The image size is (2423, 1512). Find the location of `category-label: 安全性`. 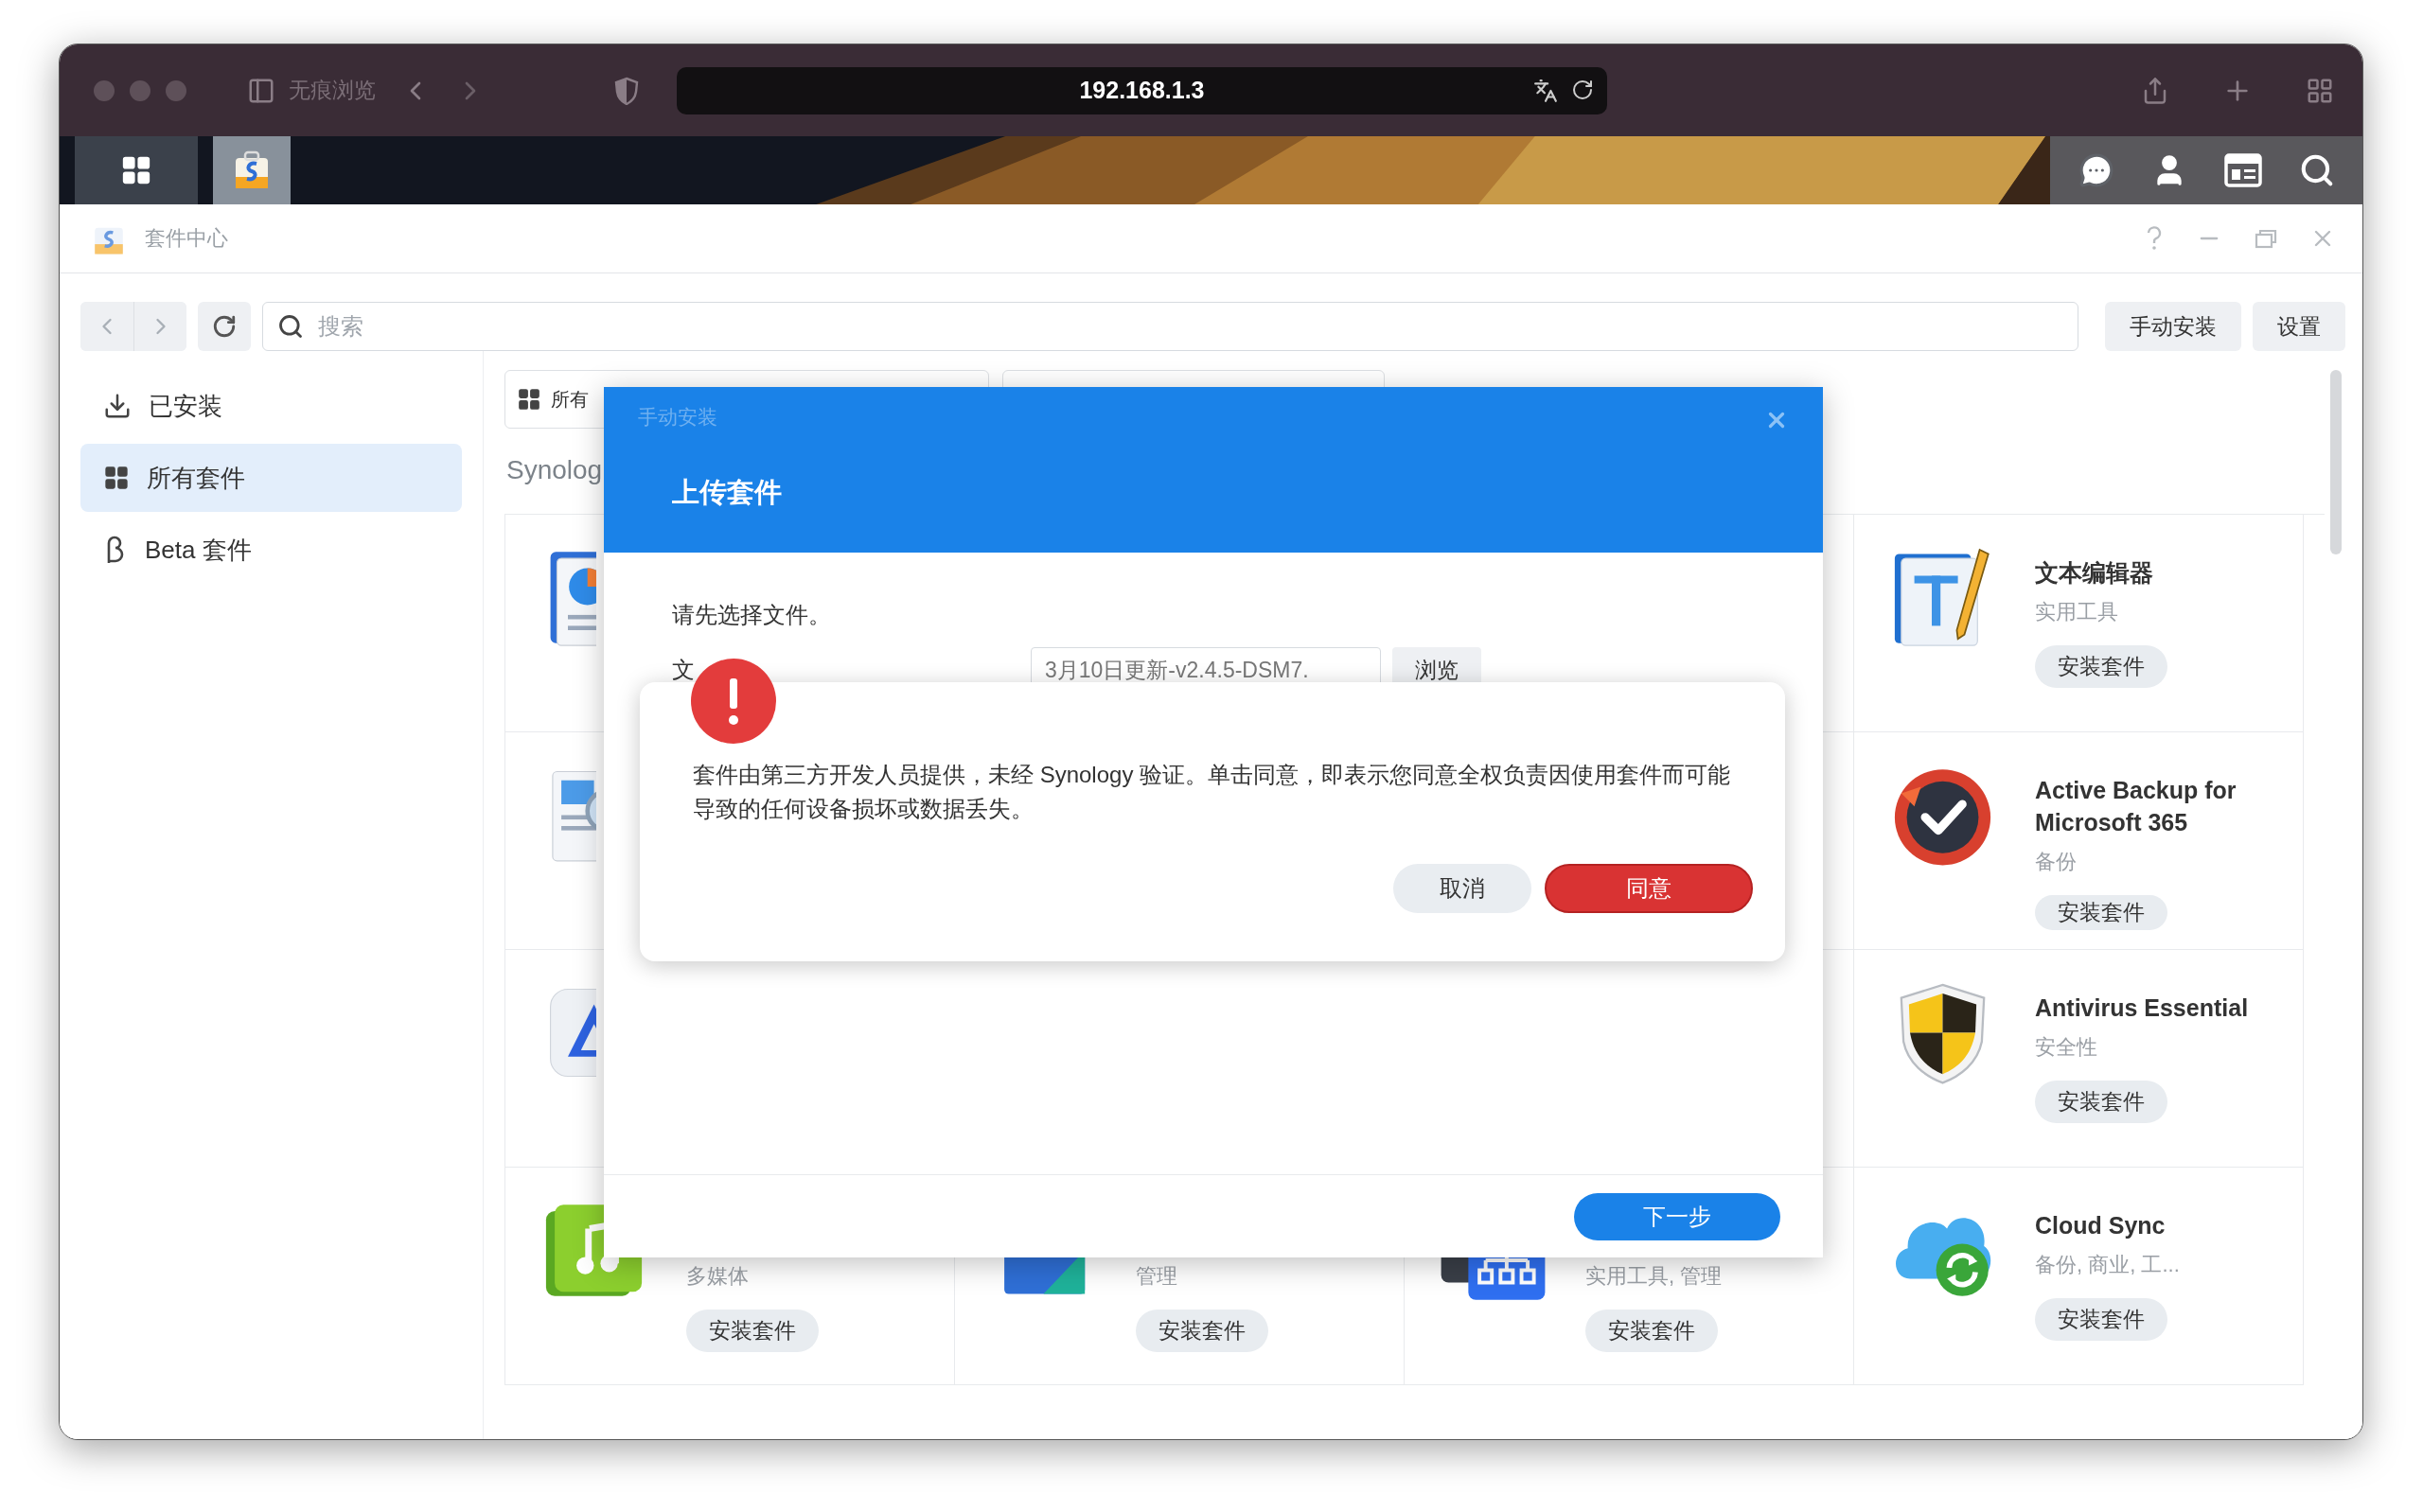

category-label: 安全性 is located at coordinates (2066, 1048).